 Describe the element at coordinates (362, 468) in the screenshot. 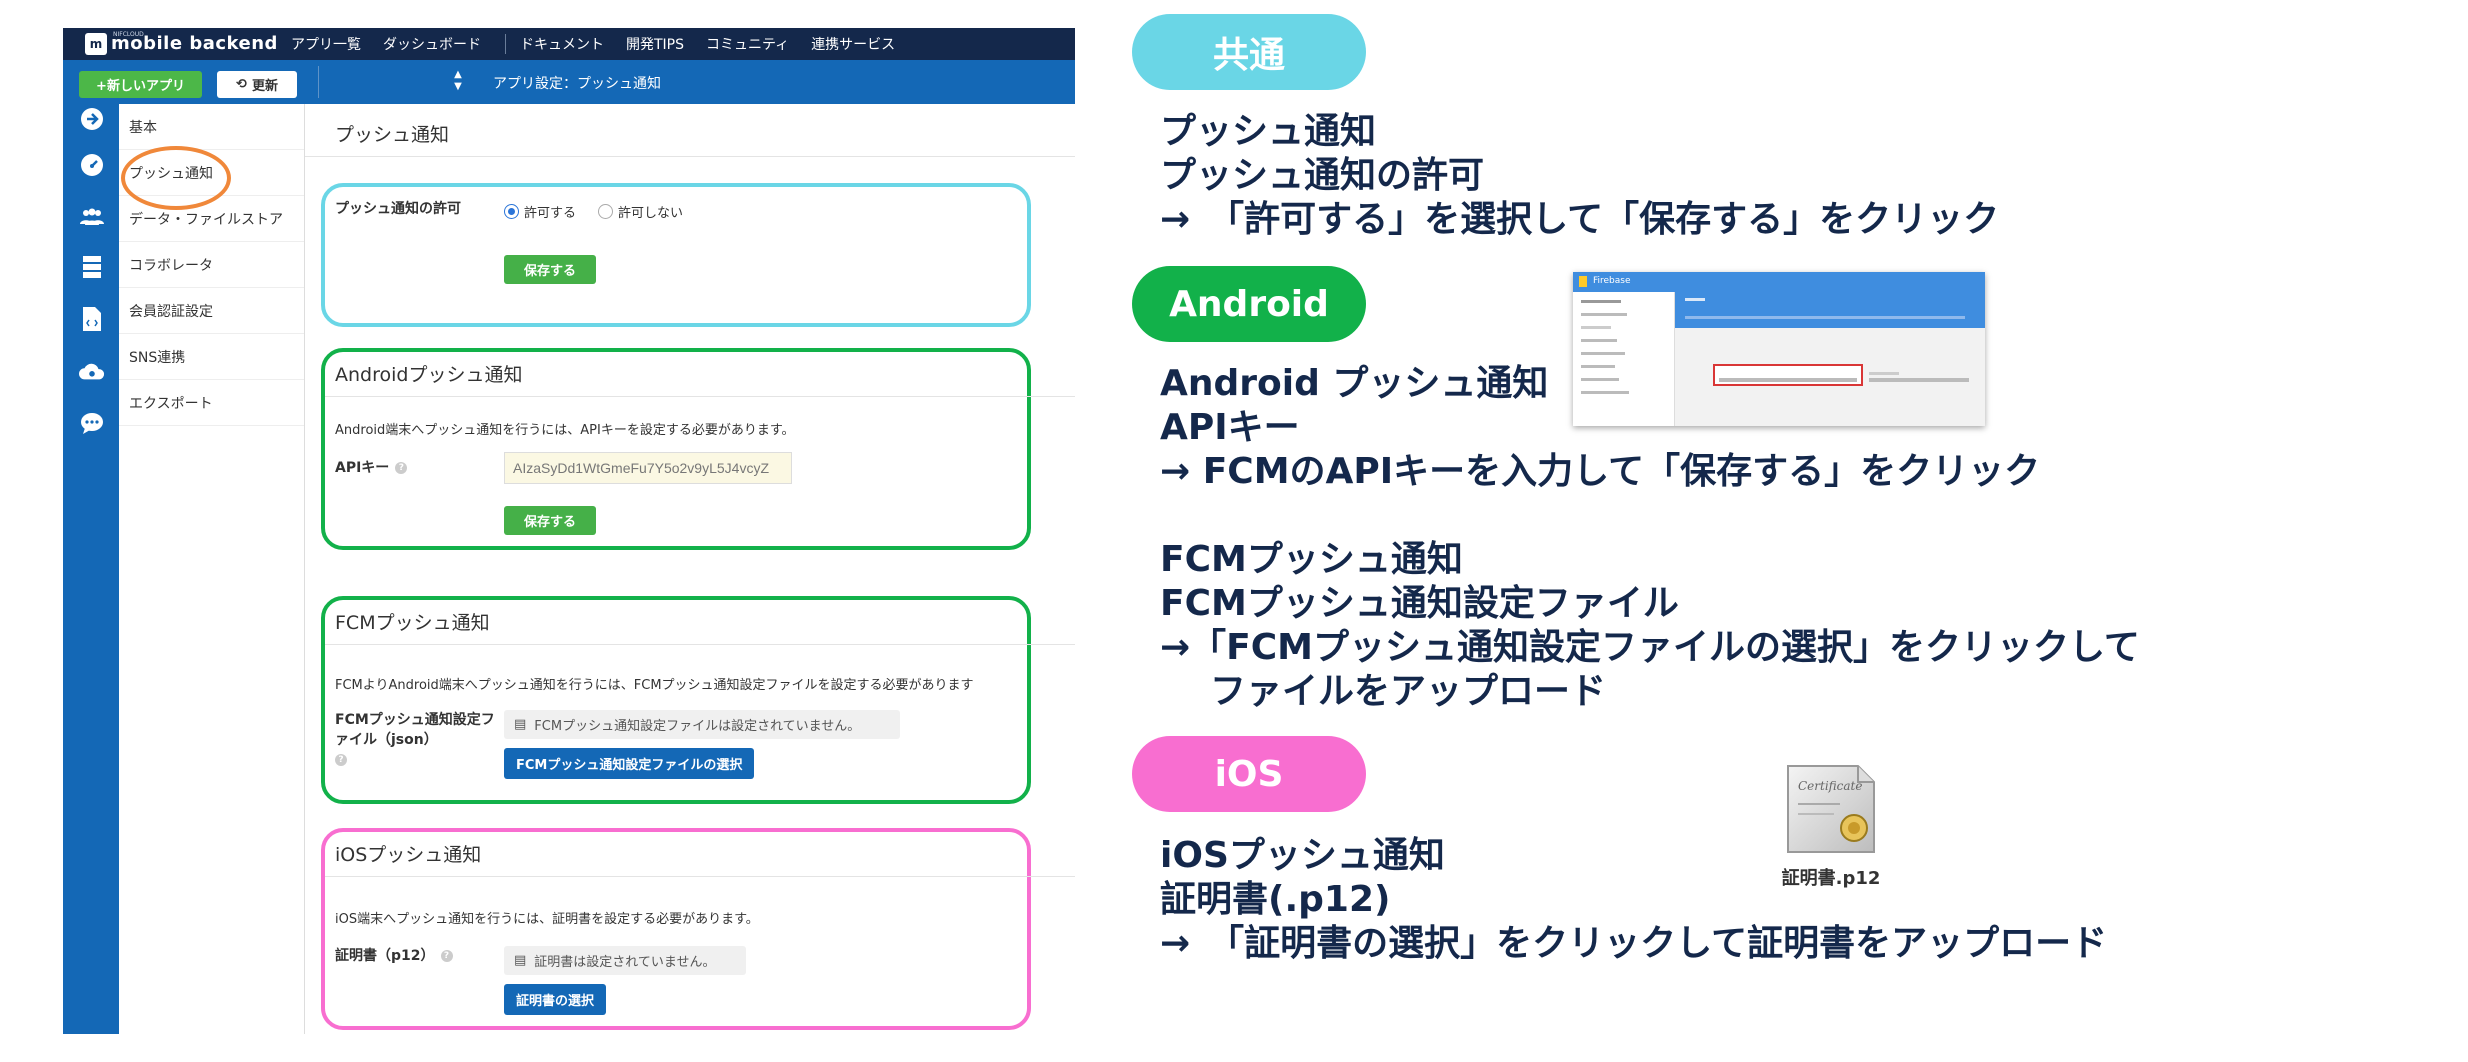

I see `api-key-label-text: APIキー` at that location.